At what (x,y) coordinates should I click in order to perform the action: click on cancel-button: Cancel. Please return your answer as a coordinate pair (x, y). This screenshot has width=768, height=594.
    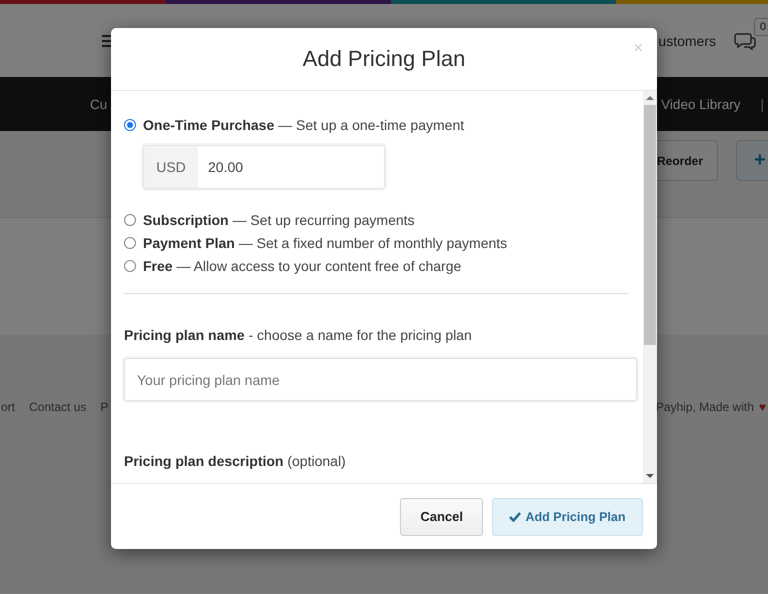
    Looking at the image, I should click on (441, 517).